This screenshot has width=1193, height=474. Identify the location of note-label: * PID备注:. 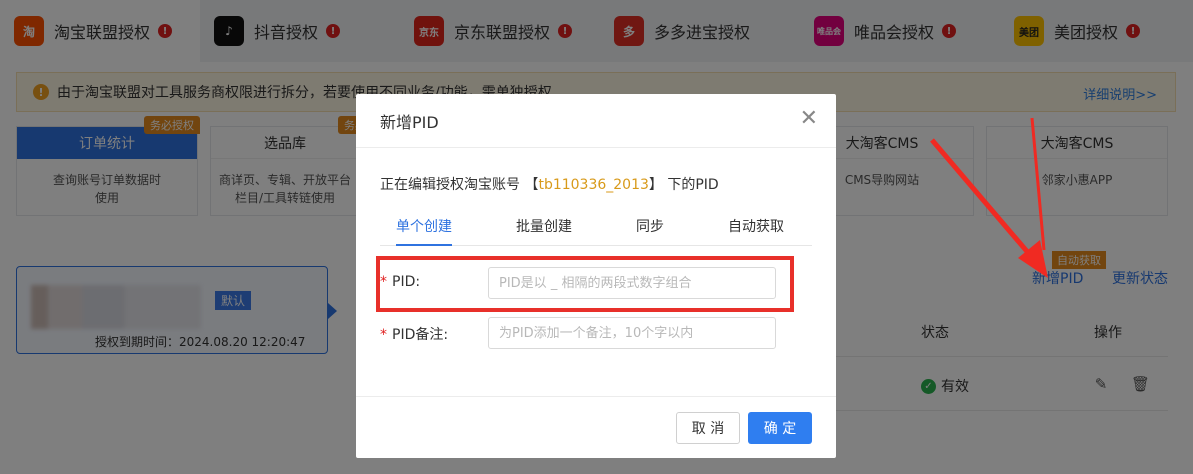
(414, 335).